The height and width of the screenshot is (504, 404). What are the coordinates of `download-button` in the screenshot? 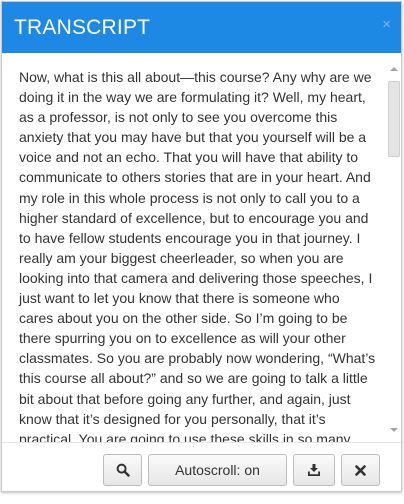 It's located at (314, 470).